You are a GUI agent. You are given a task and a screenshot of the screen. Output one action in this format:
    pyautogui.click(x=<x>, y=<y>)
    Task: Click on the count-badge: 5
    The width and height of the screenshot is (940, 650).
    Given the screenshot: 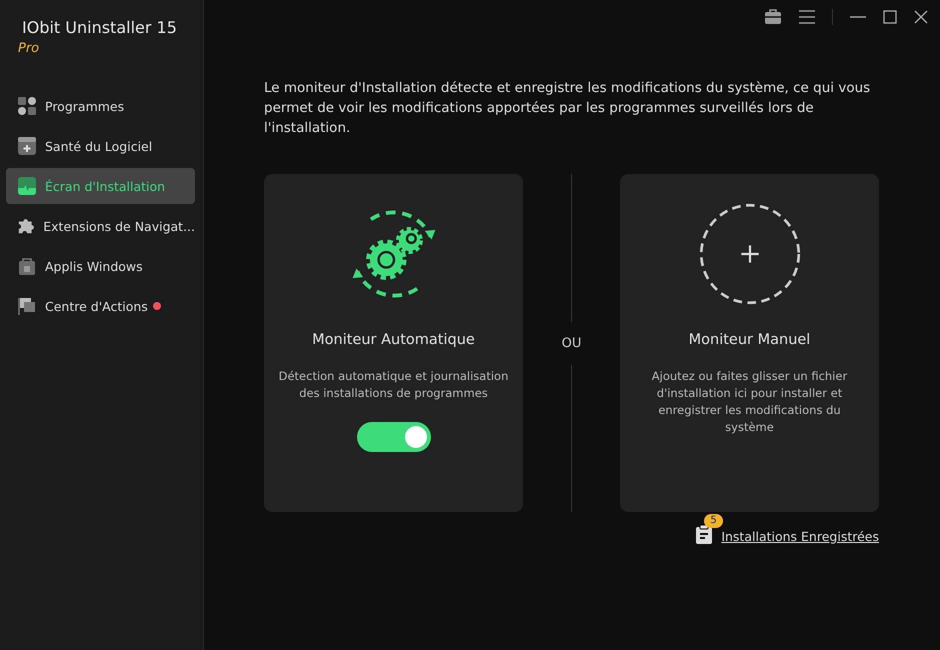 What is the action you would take?
    pyautogui.click(x=713, y=521)
    